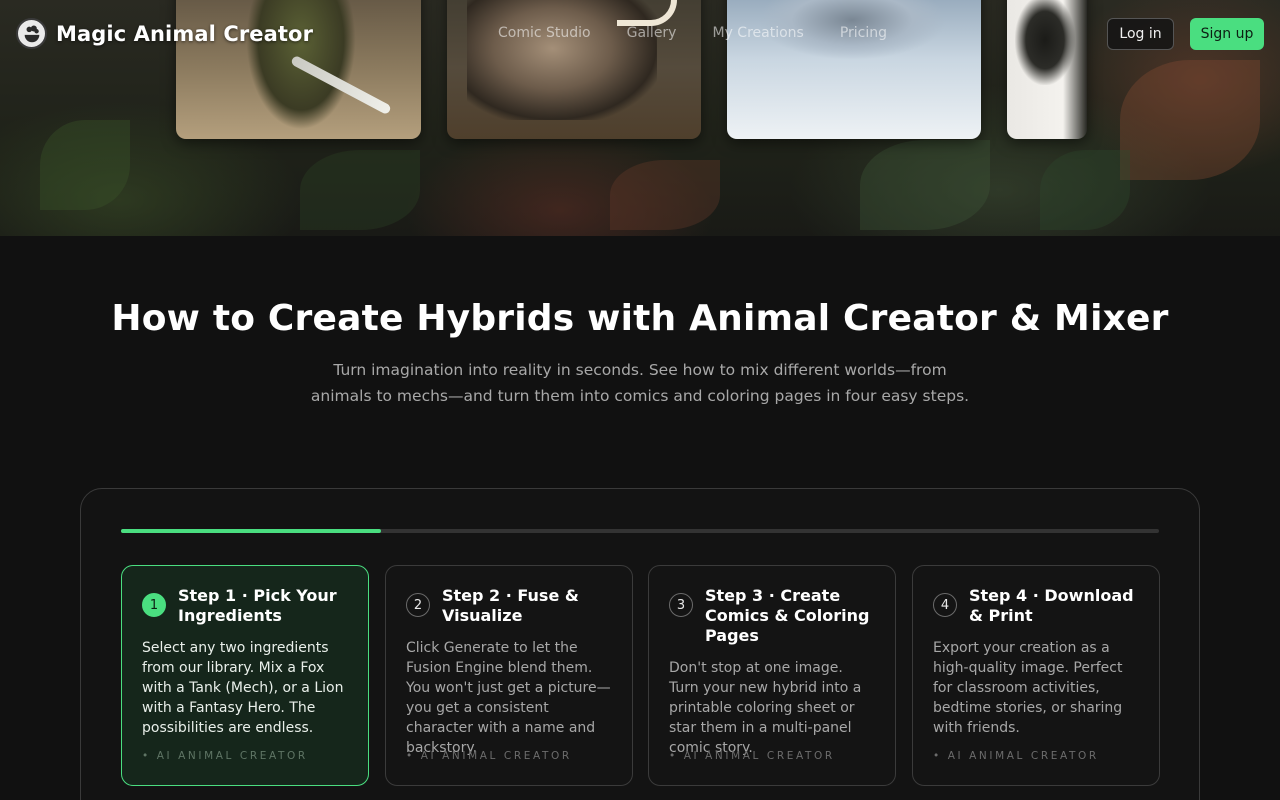 Image resolution: width=1280 pixels, height=800 pixels. What do you see at coordinates (945, 605) in the screenshot?
I see `step-number-badge: 4` at bounding box center [945, 605].